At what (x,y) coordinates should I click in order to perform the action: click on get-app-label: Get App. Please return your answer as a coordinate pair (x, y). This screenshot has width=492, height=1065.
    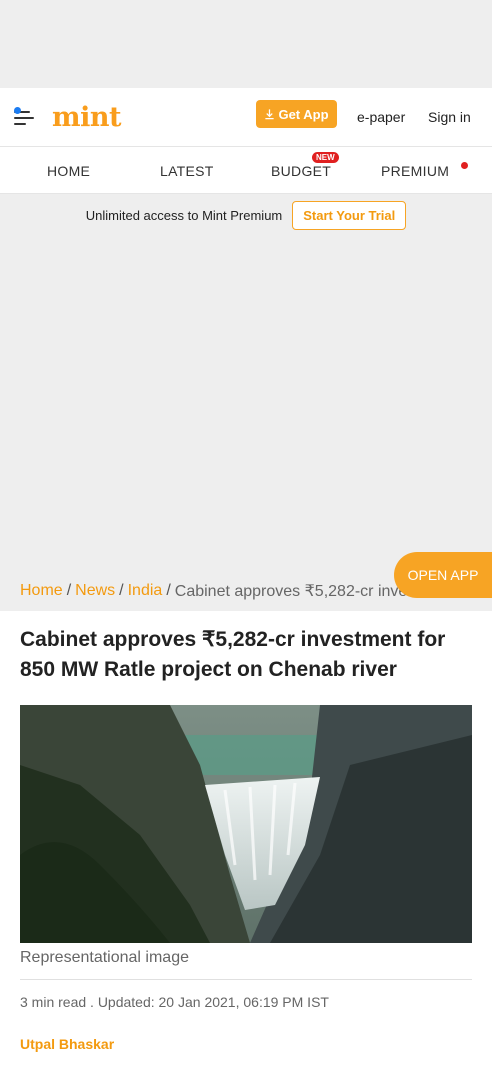
    Looking at the image, I should click on (303, 114).